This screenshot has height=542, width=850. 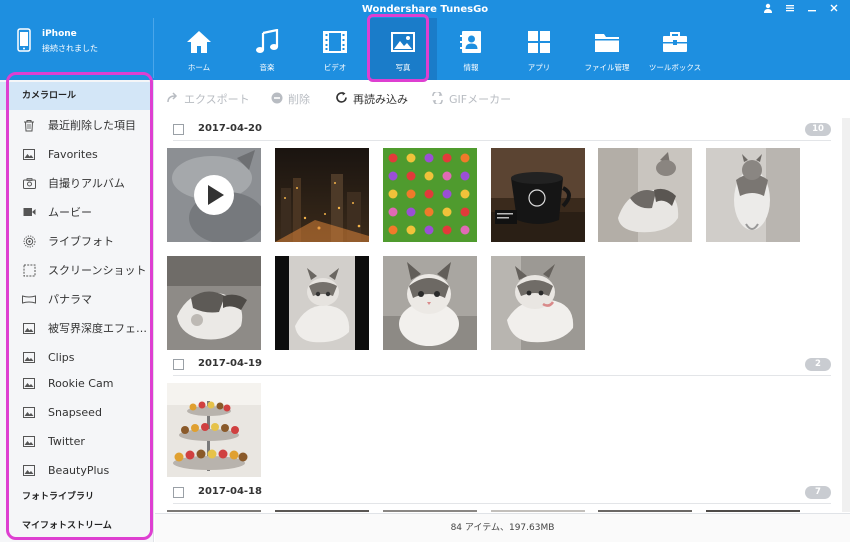 What do you see at coordinates (24, 42) in the screenshot?
I see `iphone-icon` at bounding box center [24, 42].